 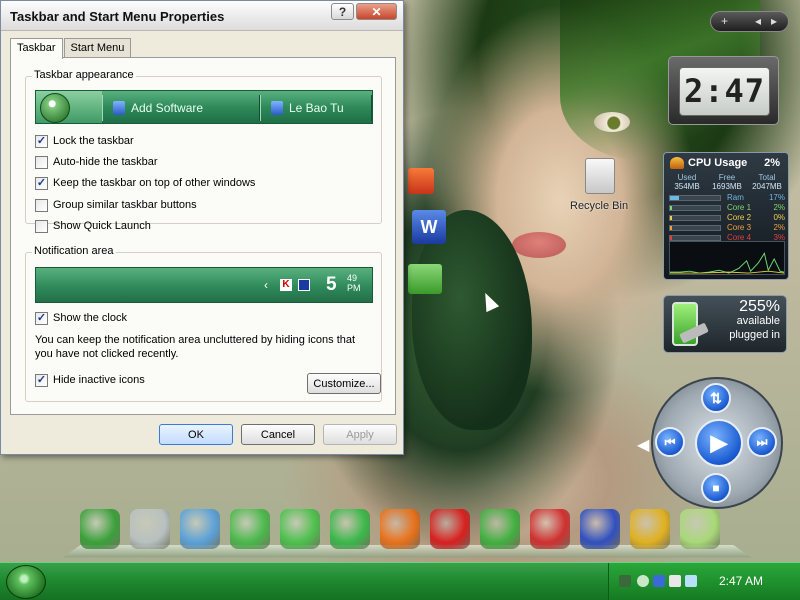 I want to click on show-clock-checkbox: ✓ Show the clock, so click(x=81, y=318).